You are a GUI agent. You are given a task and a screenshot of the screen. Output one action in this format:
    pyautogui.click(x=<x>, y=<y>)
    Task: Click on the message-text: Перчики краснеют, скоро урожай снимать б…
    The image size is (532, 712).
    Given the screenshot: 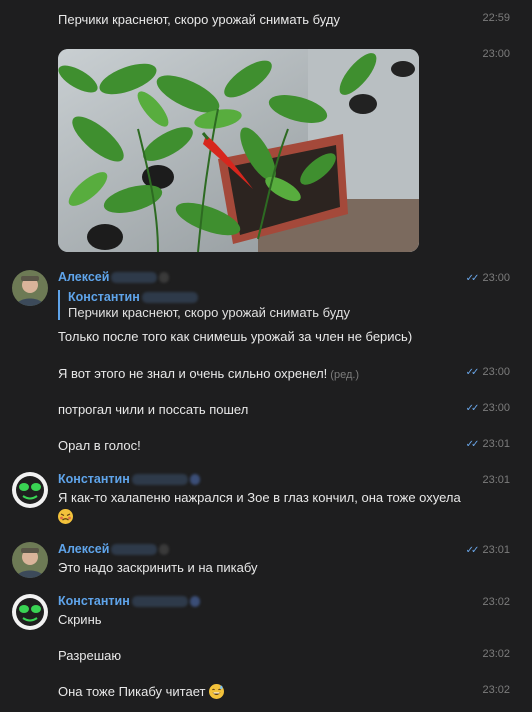 What is the action you would take?
    pyautogui.click(x=199, y=19)
    